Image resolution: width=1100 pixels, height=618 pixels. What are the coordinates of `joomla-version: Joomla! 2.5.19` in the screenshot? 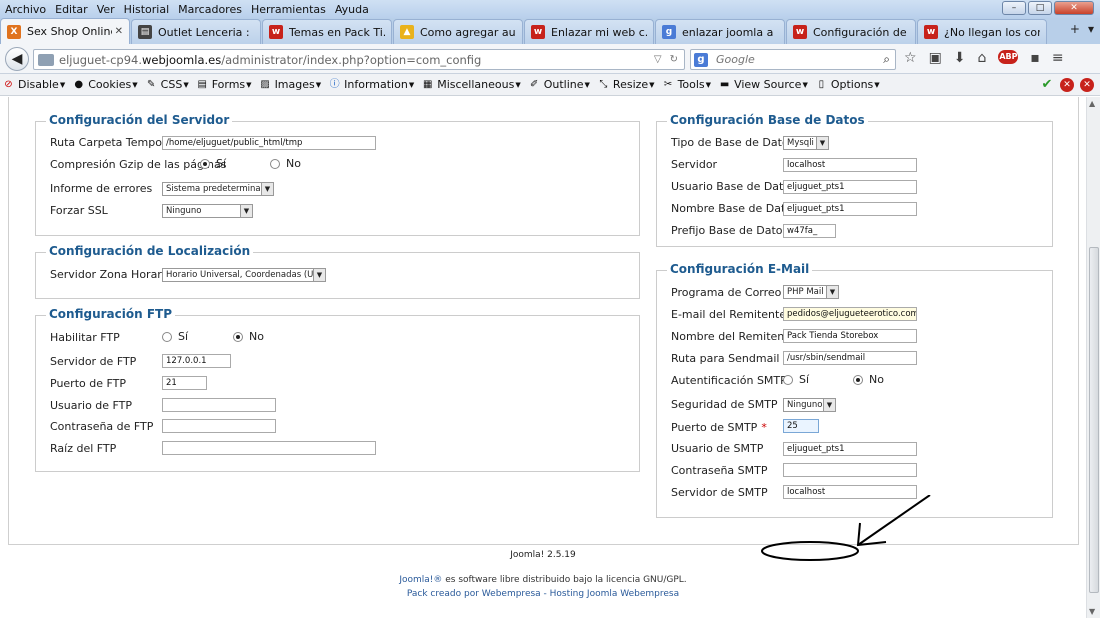 It's located at (543, 555).